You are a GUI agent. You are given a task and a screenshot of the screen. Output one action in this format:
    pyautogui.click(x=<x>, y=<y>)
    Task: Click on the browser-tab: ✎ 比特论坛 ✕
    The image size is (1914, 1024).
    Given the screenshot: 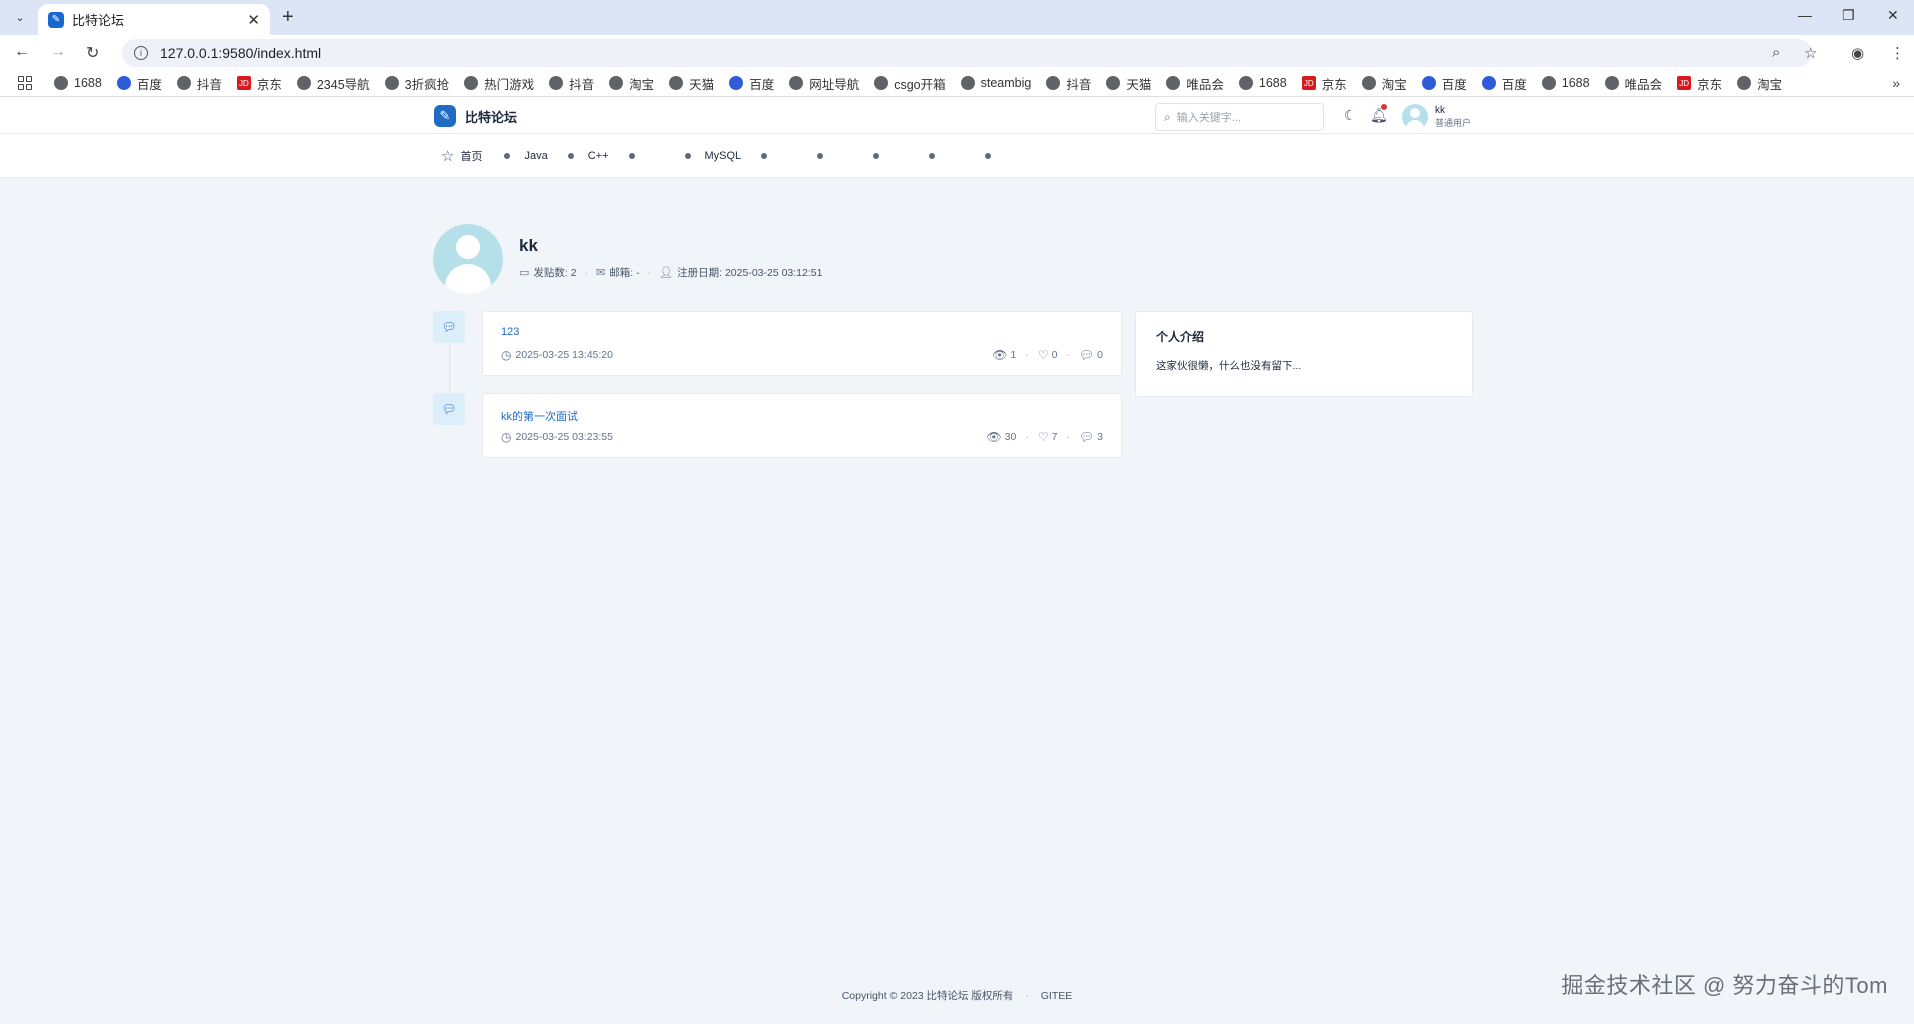 What is the action you would take?
    pyautogui.click(x=154, y=19)
    